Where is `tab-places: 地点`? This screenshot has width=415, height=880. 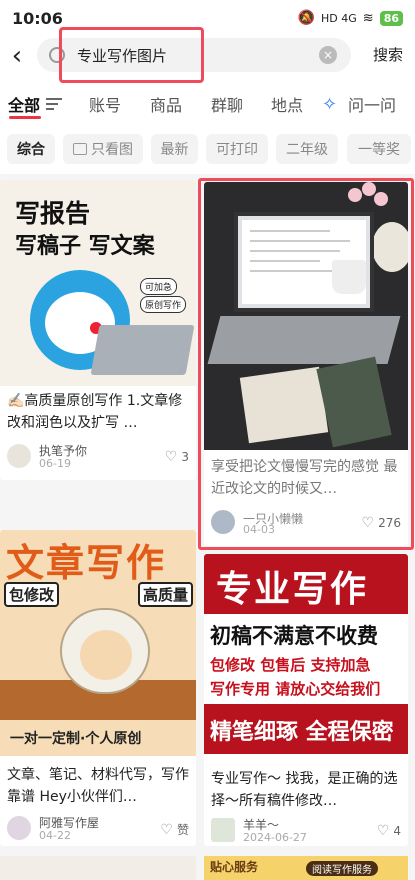 tab-places: 地点 is located at coordinates (287, 104).